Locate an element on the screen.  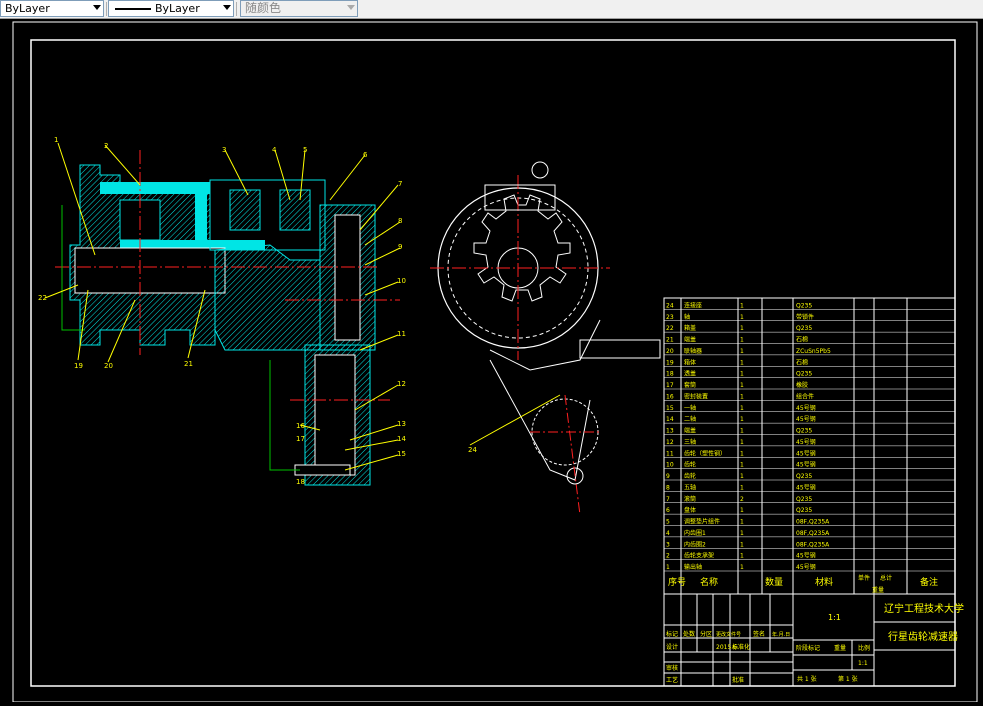
bom-cell-name: 套筒 is located at coordinates (690, 385).